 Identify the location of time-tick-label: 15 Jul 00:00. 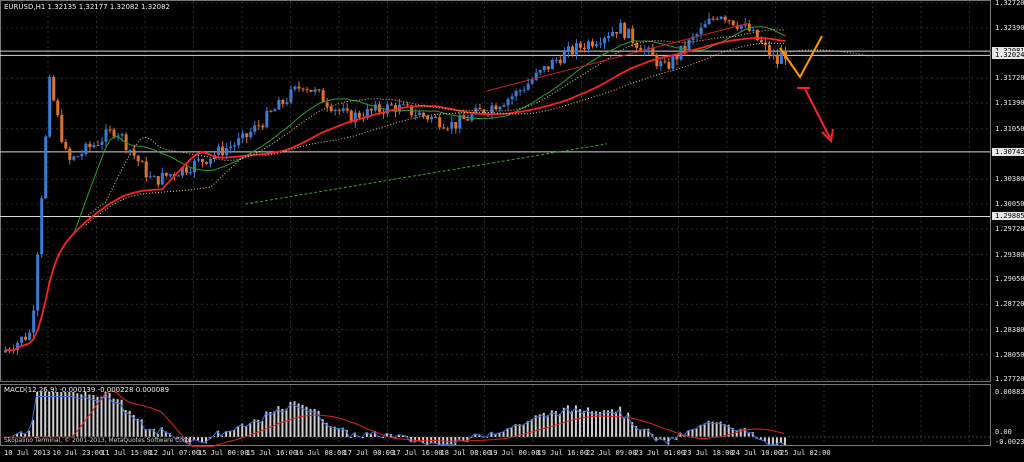
(223, 453).